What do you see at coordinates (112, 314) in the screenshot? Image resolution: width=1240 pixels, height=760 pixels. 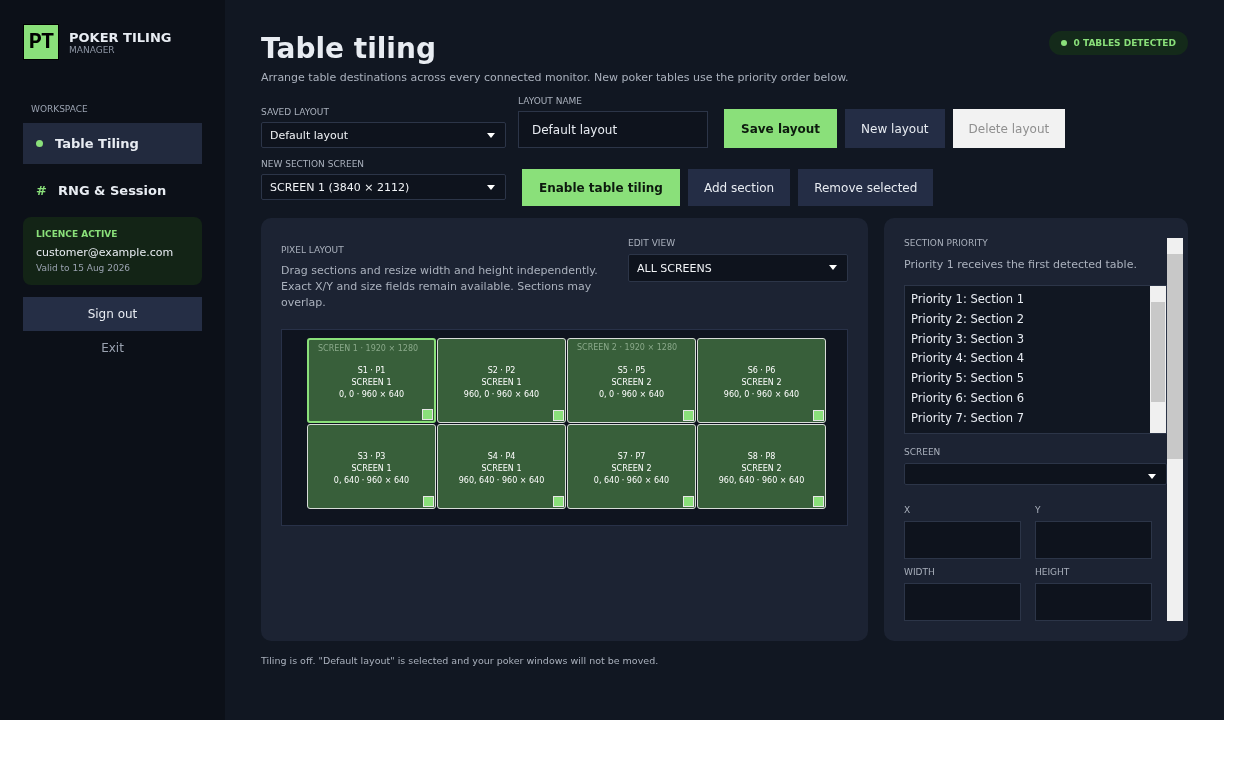 I see `sign-out-button: Sign out` at bounding box center [112, 314].